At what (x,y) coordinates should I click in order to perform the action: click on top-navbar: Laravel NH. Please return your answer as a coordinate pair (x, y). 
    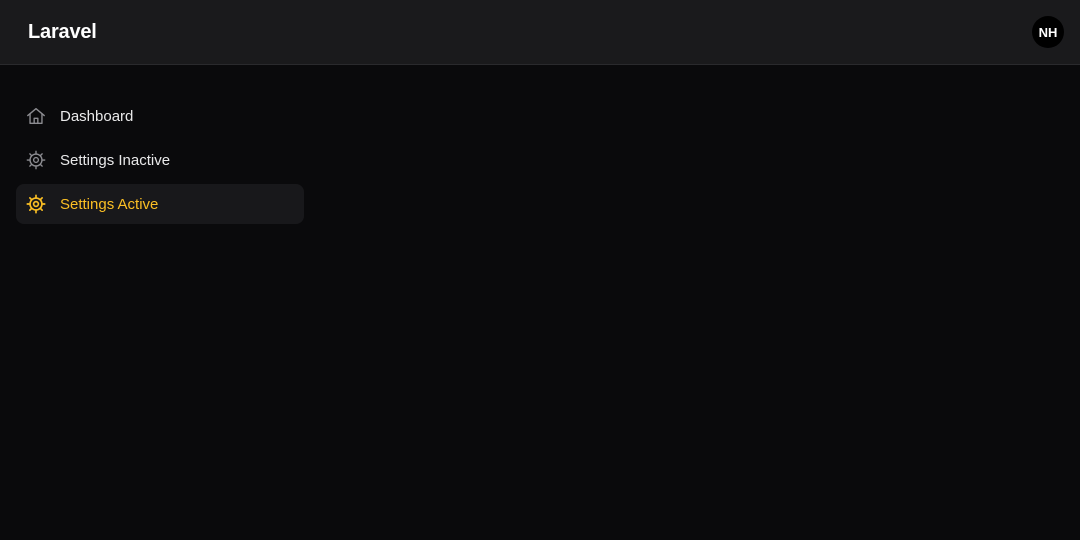
    Looking at the image, I should click on (540, 32).